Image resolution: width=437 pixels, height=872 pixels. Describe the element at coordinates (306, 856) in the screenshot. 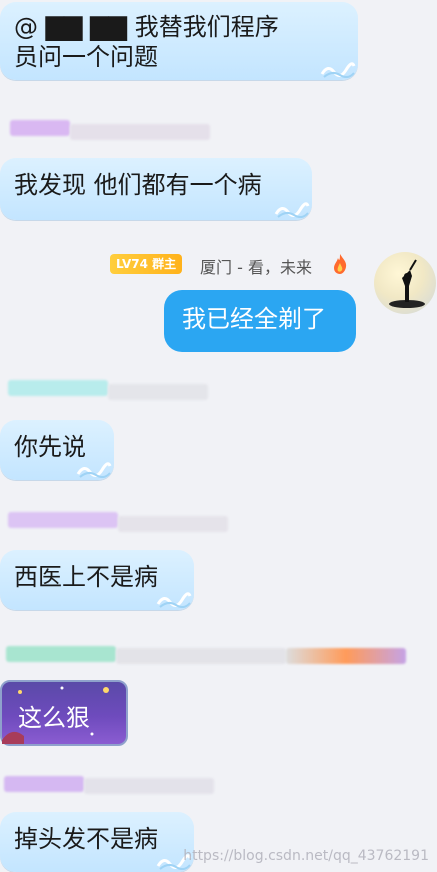

I see `watermark: https://blog.csdn.net/qq_43762191` at that location.